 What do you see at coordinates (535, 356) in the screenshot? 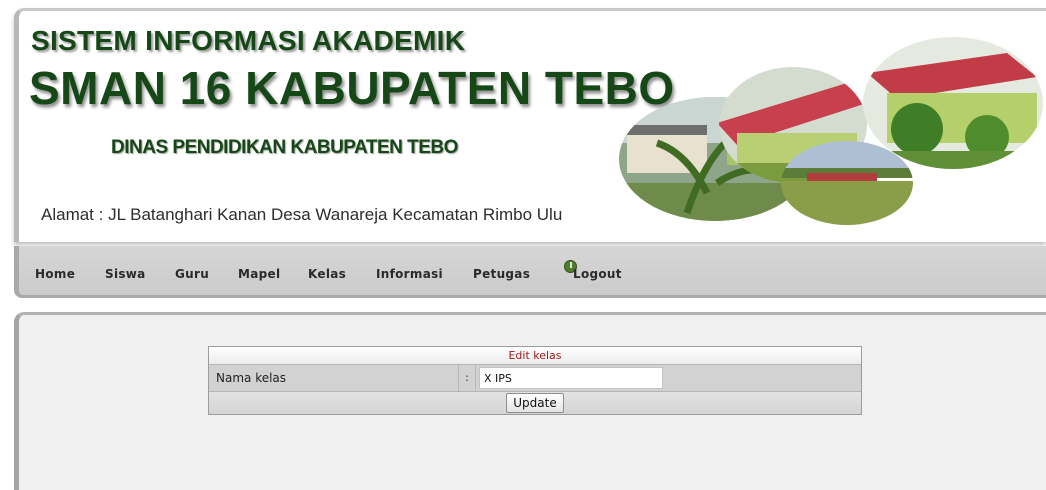
I see `form-title: Edit kelas` at bounding box center [535, 356].